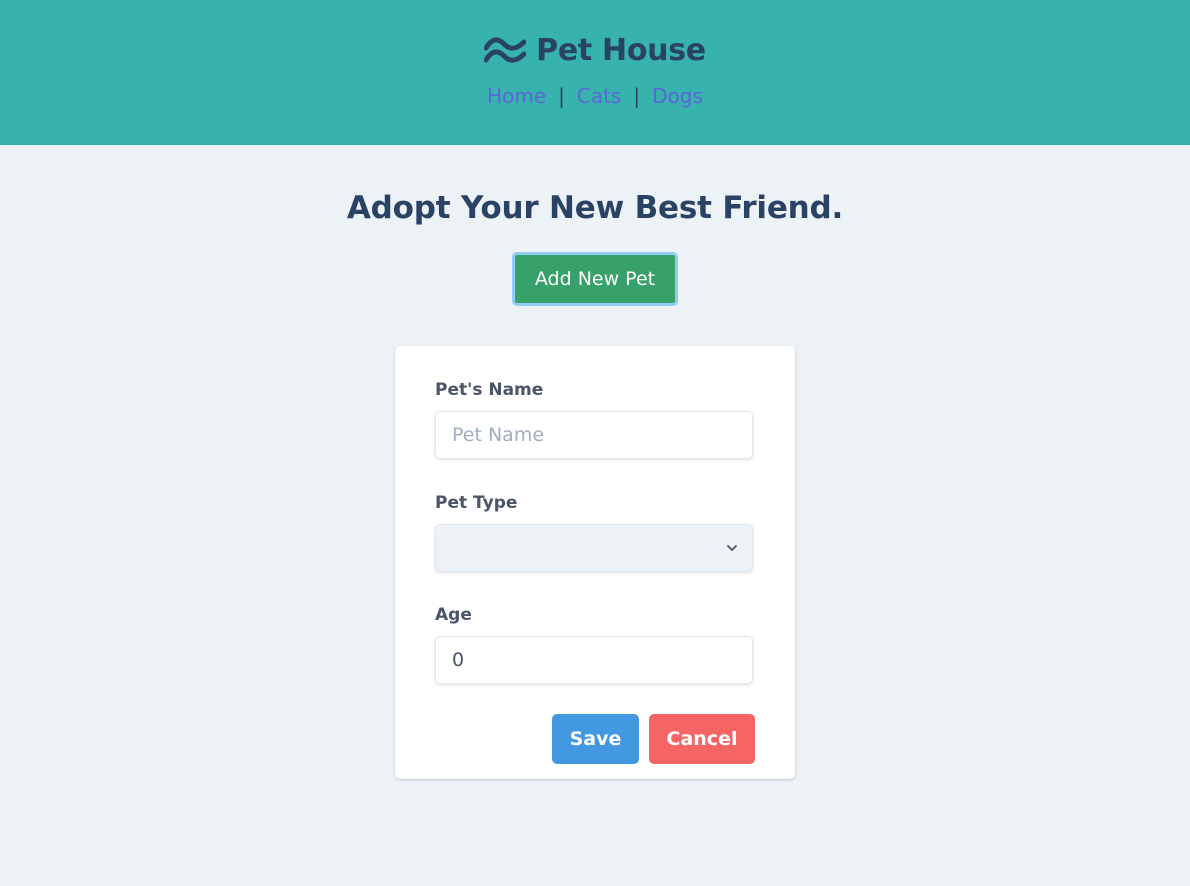  Describe the element at coordinates (476, 503) in the screenshot. I see `pet-type-label: Pet Type` at that location.